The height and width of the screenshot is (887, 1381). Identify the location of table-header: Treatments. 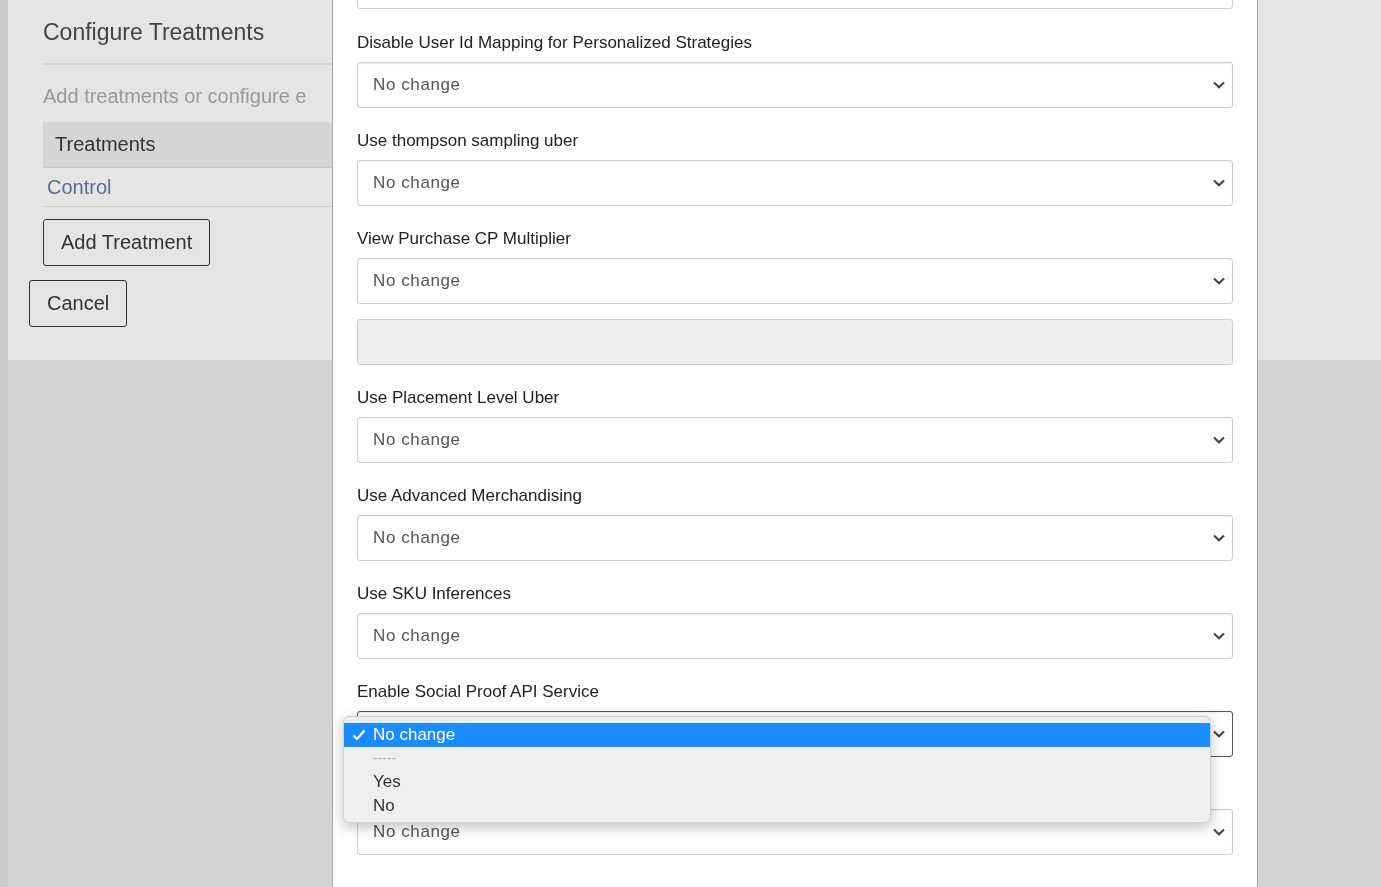
(187, 145).